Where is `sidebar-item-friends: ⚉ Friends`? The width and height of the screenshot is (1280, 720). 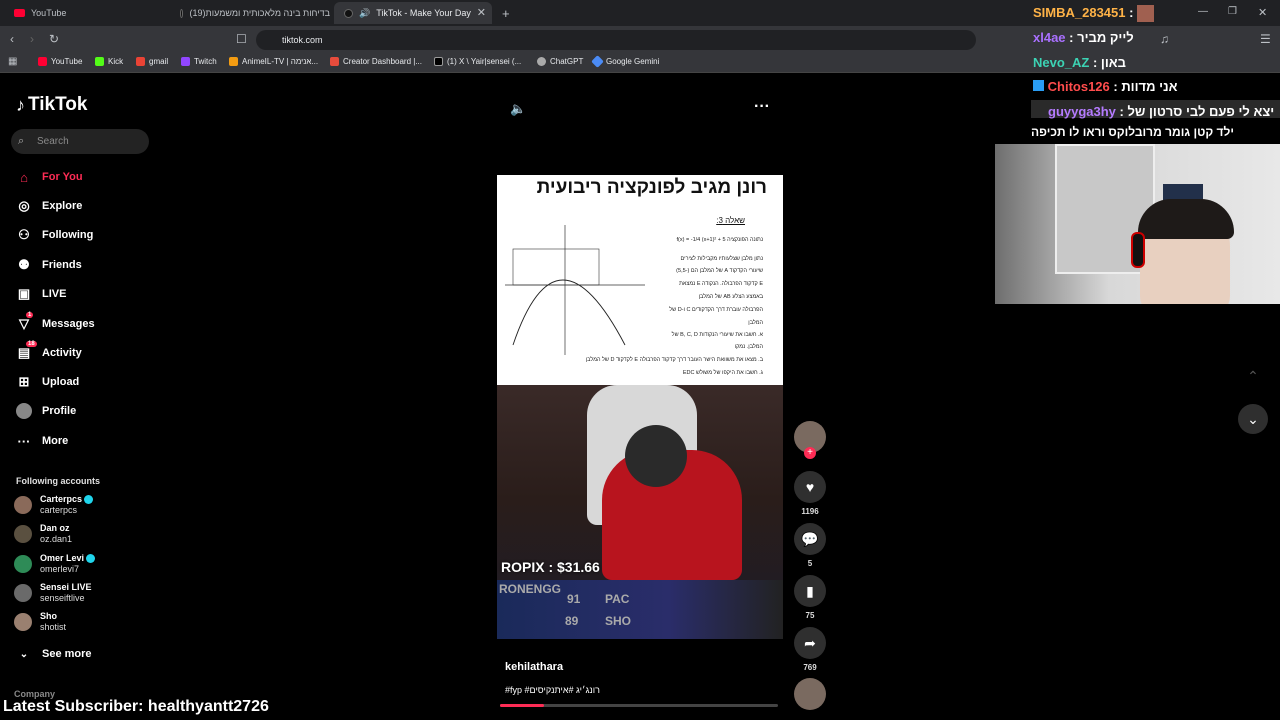
sidebar-item-friends: ⚉ Friends is located at coordinates (49, 265).